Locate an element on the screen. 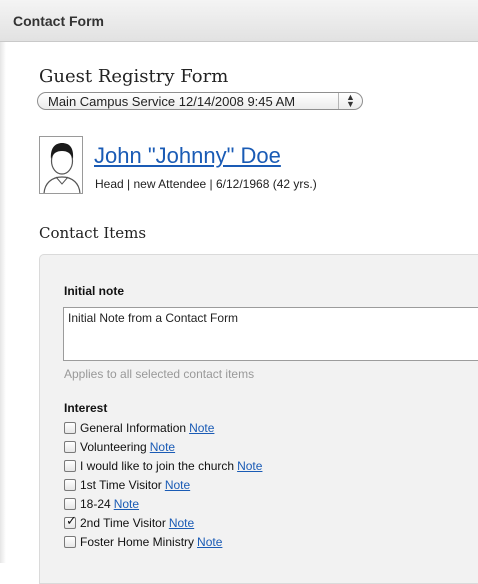 This screenshot has height=584, width=478. header-title: Contact Form is located at coordinates (58, 21).